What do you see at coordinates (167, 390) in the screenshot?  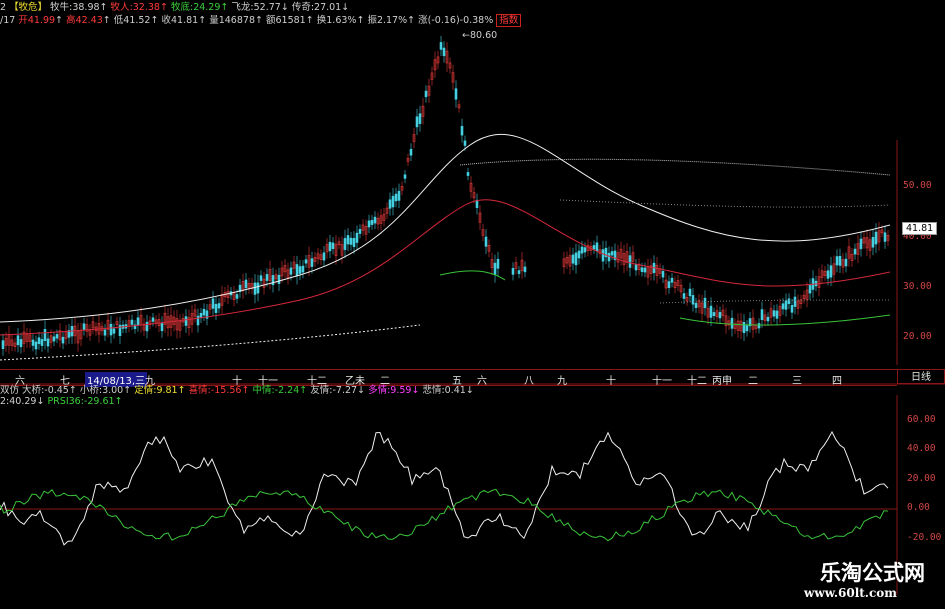 I see `ind-value-2: 9.81` at bounding box center [167, 390].